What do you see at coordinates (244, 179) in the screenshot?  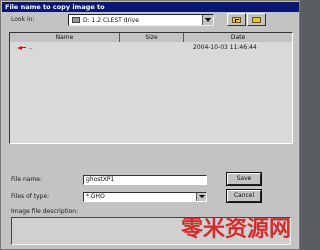 I see `save-button: Save` at bounding box center [244, 179].